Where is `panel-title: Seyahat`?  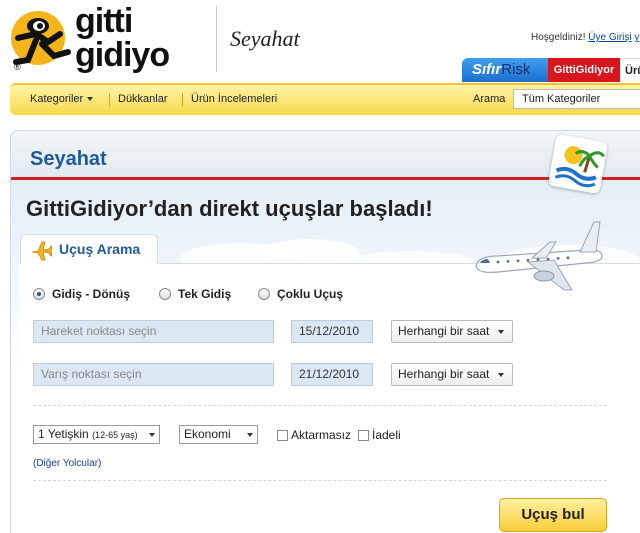
panel-title: Seyahat is located at coordinates (68, 159).